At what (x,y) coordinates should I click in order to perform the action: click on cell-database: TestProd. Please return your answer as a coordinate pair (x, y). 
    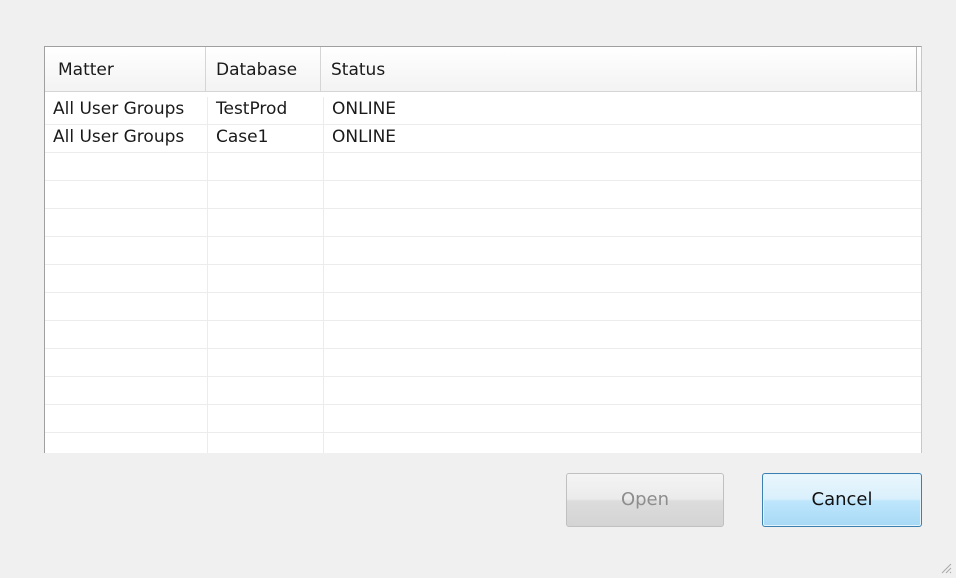
    Looking at the image, I should click on (266, 111).